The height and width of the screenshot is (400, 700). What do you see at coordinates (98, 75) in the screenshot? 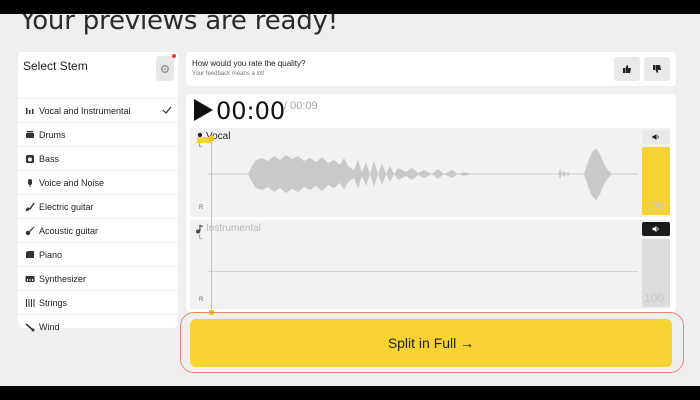
I see `stem-header: Select Stem` at bounding box center [98, 75].